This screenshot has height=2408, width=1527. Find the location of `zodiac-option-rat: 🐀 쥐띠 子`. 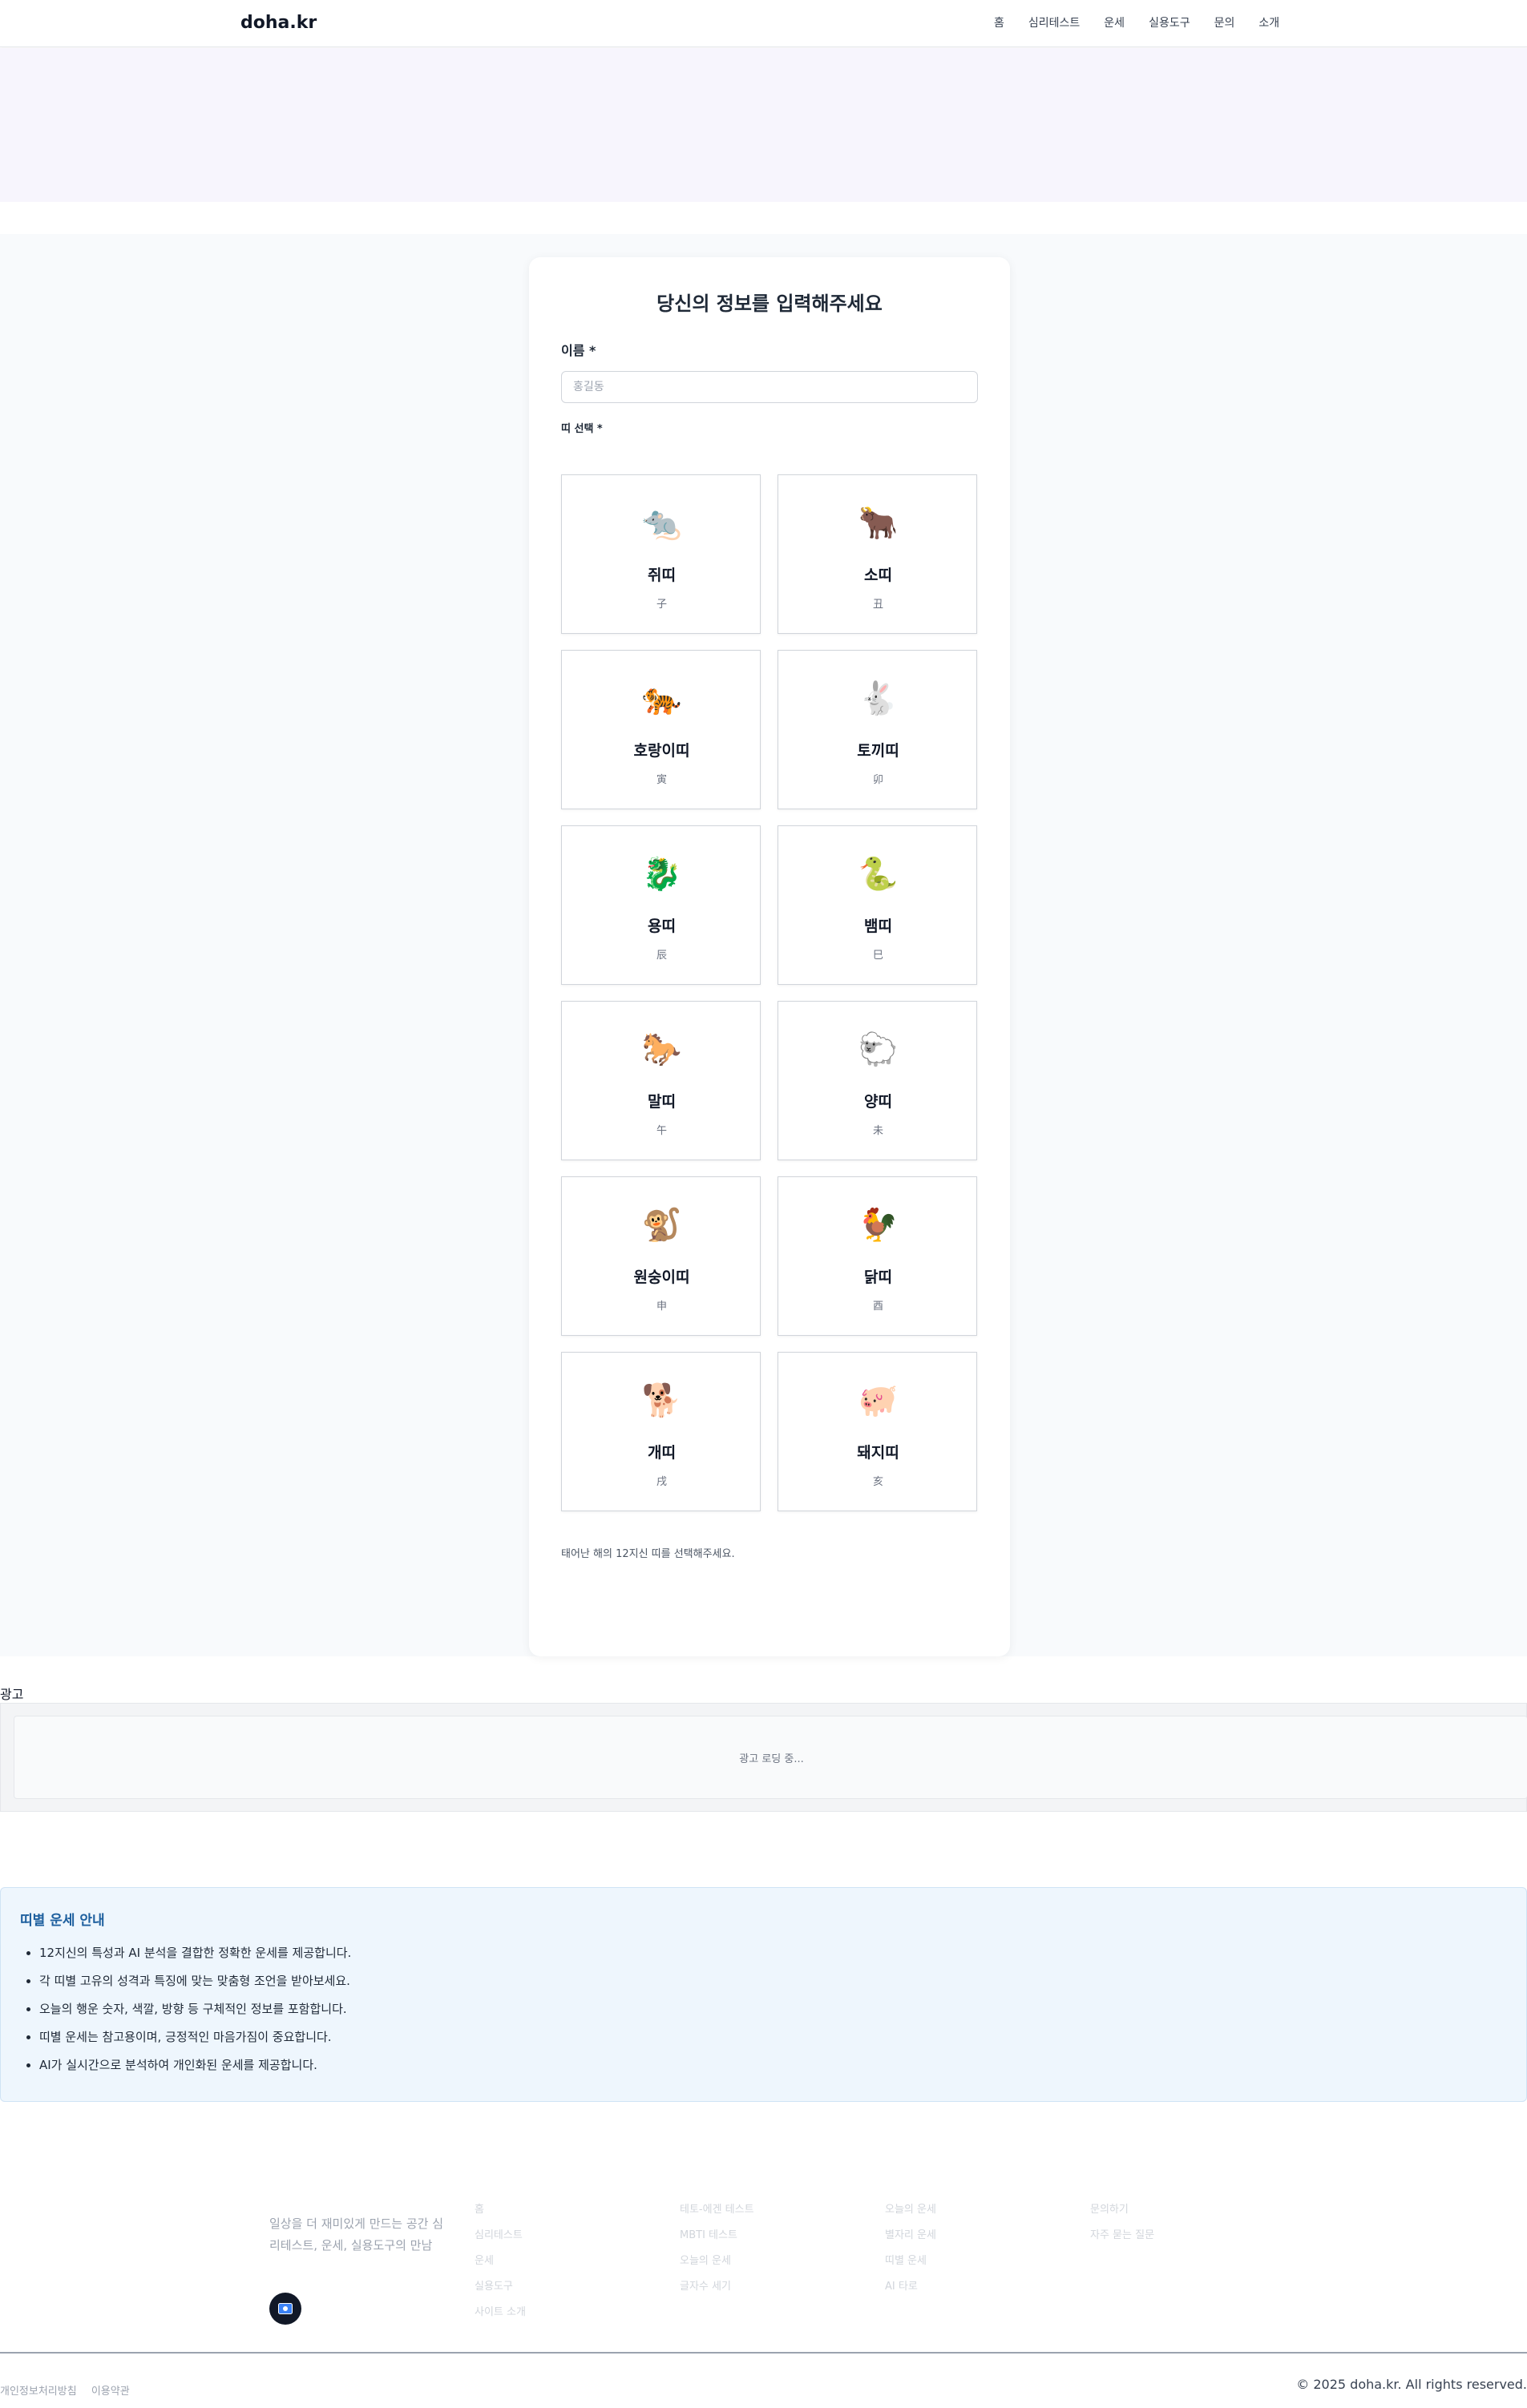

zodiac-option-rat: 🐀 쥐띠 子 is located at coordinates (661, 554).